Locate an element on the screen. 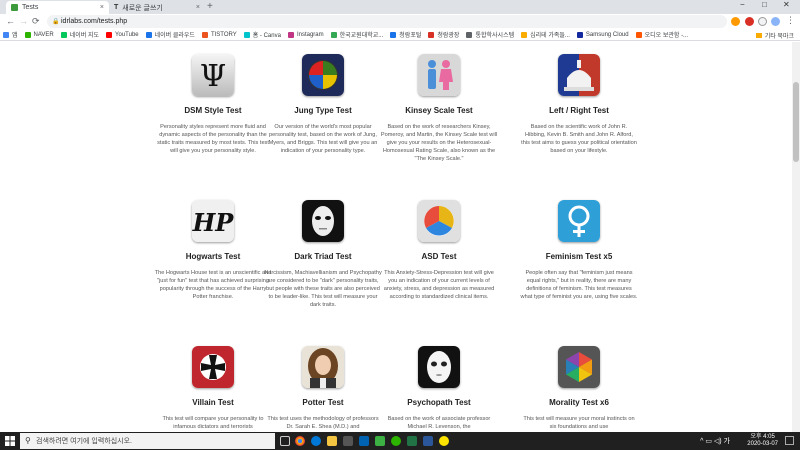  test-title: Dark Triad Test is located at coordinates (323, 256).